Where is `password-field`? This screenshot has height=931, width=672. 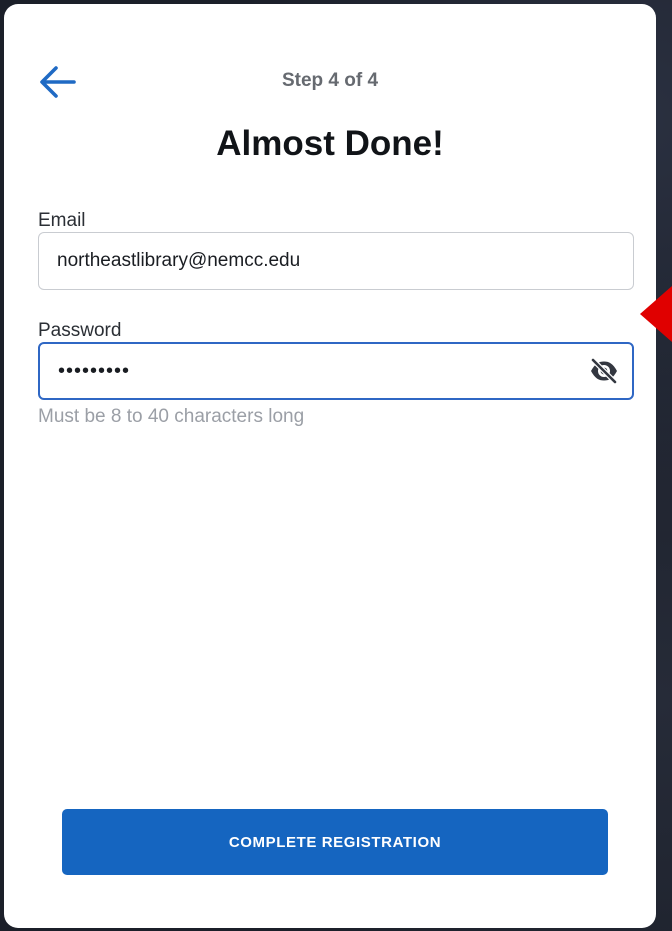 password-field is located at coordinates (336, 371).